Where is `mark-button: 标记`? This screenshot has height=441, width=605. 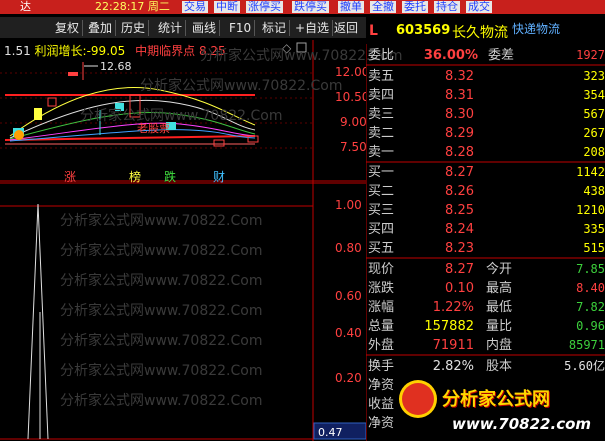 mark-button: 标记 is located at coordinates (275, 28).